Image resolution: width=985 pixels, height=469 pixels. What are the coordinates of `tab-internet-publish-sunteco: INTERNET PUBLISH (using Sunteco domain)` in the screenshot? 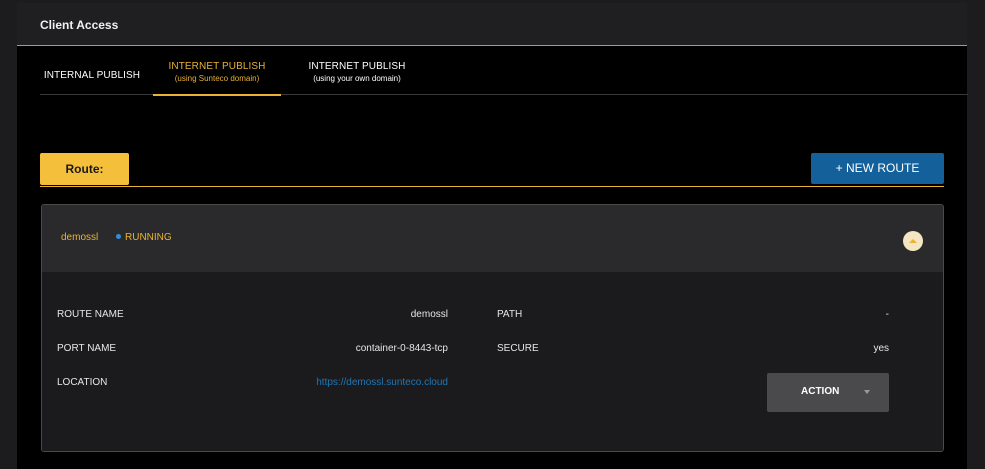 It's located at (217, 77).